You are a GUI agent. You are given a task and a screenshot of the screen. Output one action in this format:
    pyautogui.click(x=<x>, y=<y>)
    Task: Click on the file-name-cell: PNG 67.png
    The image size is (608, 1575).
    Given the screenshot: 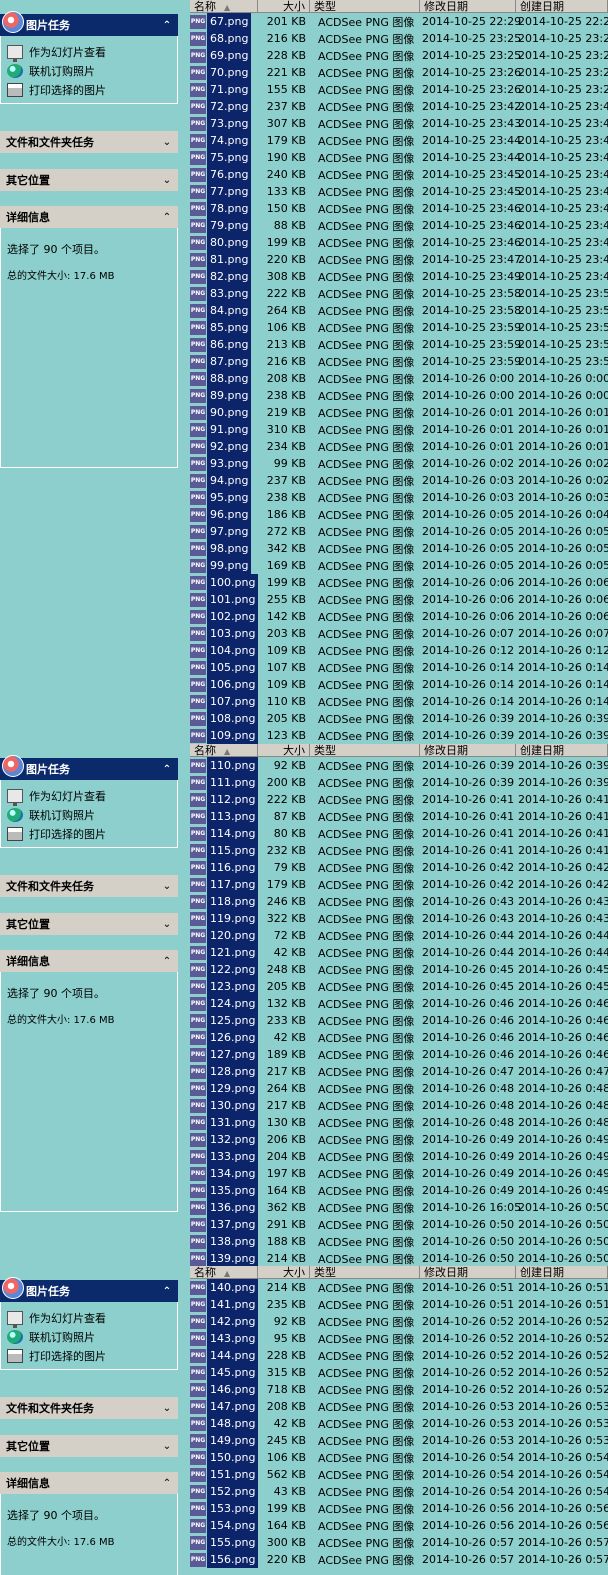 What is the action you would take?
    pyautogui.click(x=224, y=21)
    